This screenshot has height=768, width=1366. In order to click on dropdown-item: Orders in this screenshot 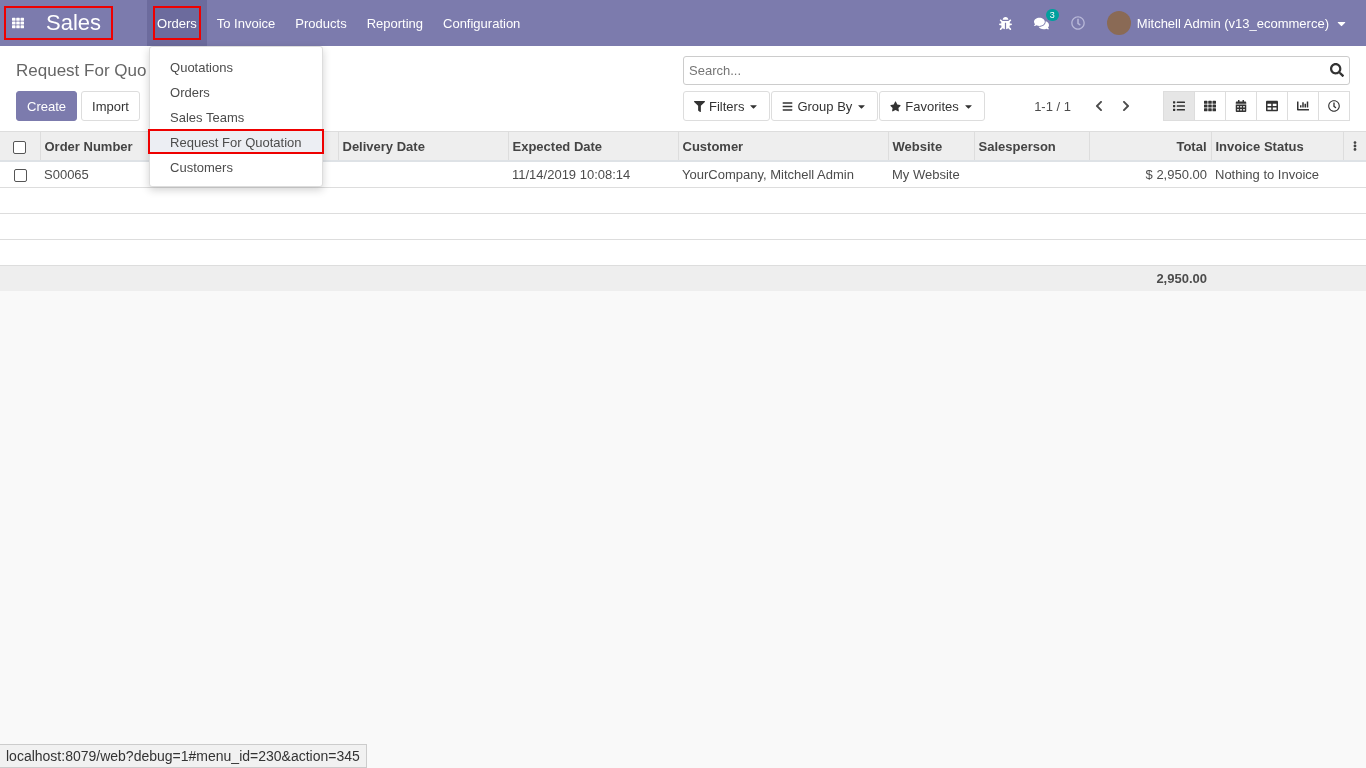, I will do `click(236, 91)`.